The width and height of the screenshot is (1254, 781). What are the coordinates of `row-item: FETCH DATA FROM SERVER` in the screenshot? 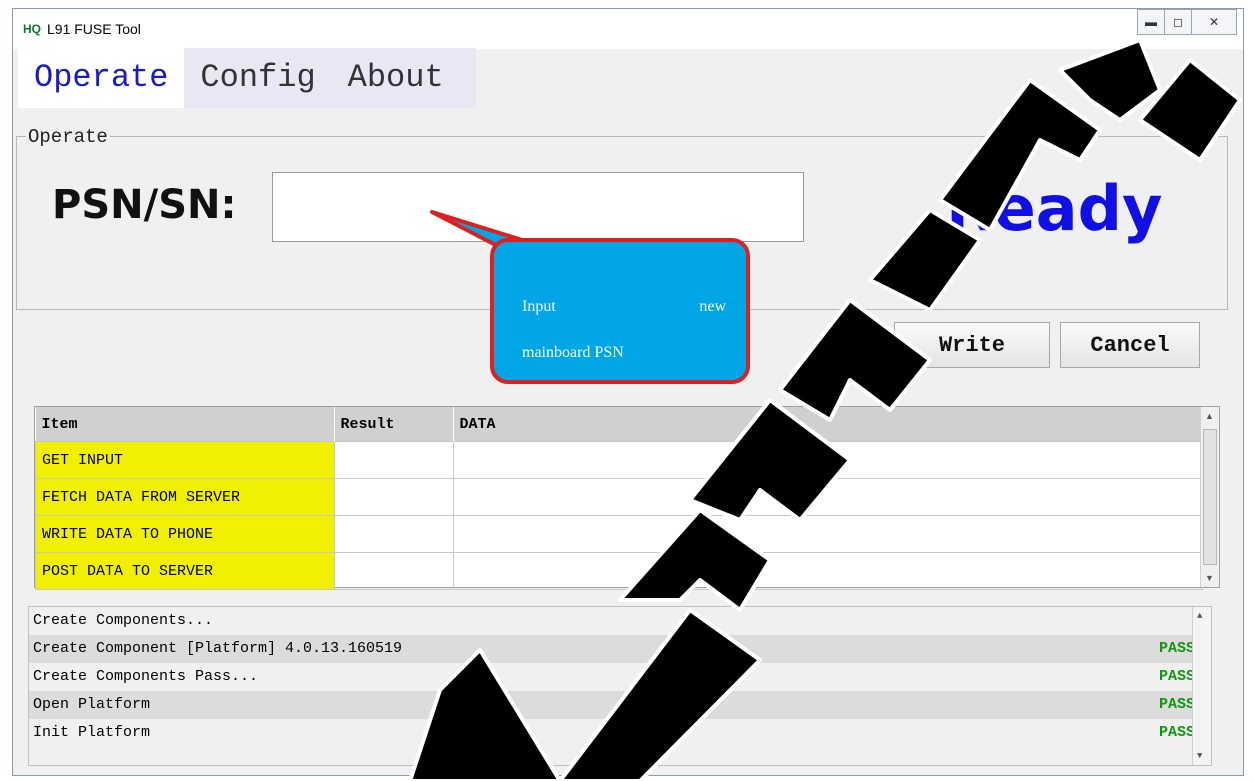 It's located at (185, 497).